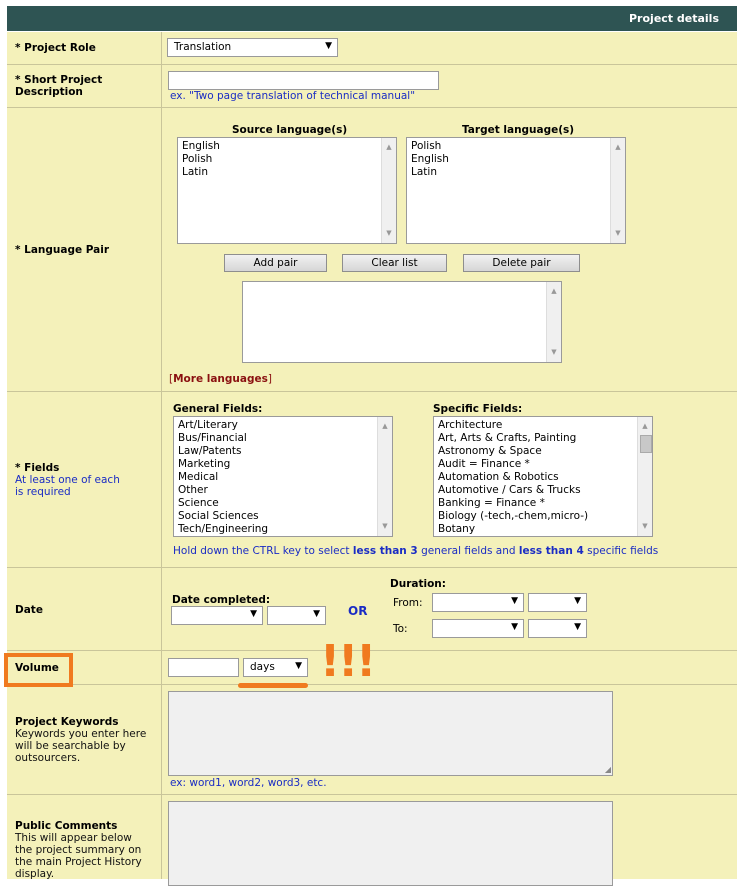 This screenshot has width=737, height=886. I want to click on scroll-thumb, so click(646, 444).